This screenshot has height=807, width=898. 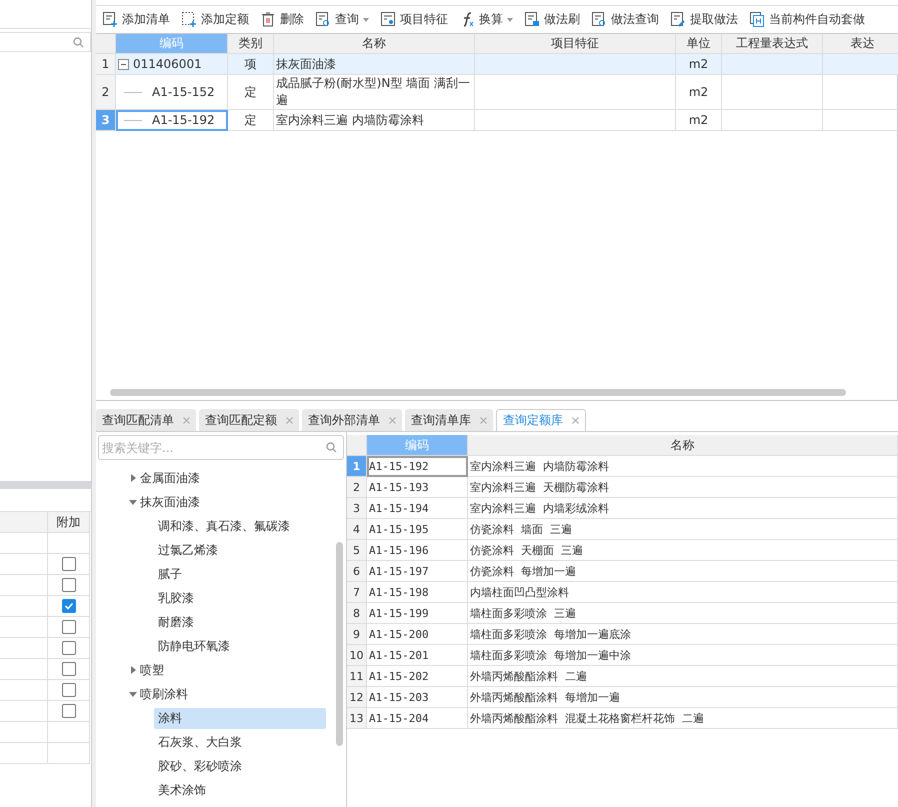 I want to click on toolbar-button: 添加定额, so click(x=215, y=19).